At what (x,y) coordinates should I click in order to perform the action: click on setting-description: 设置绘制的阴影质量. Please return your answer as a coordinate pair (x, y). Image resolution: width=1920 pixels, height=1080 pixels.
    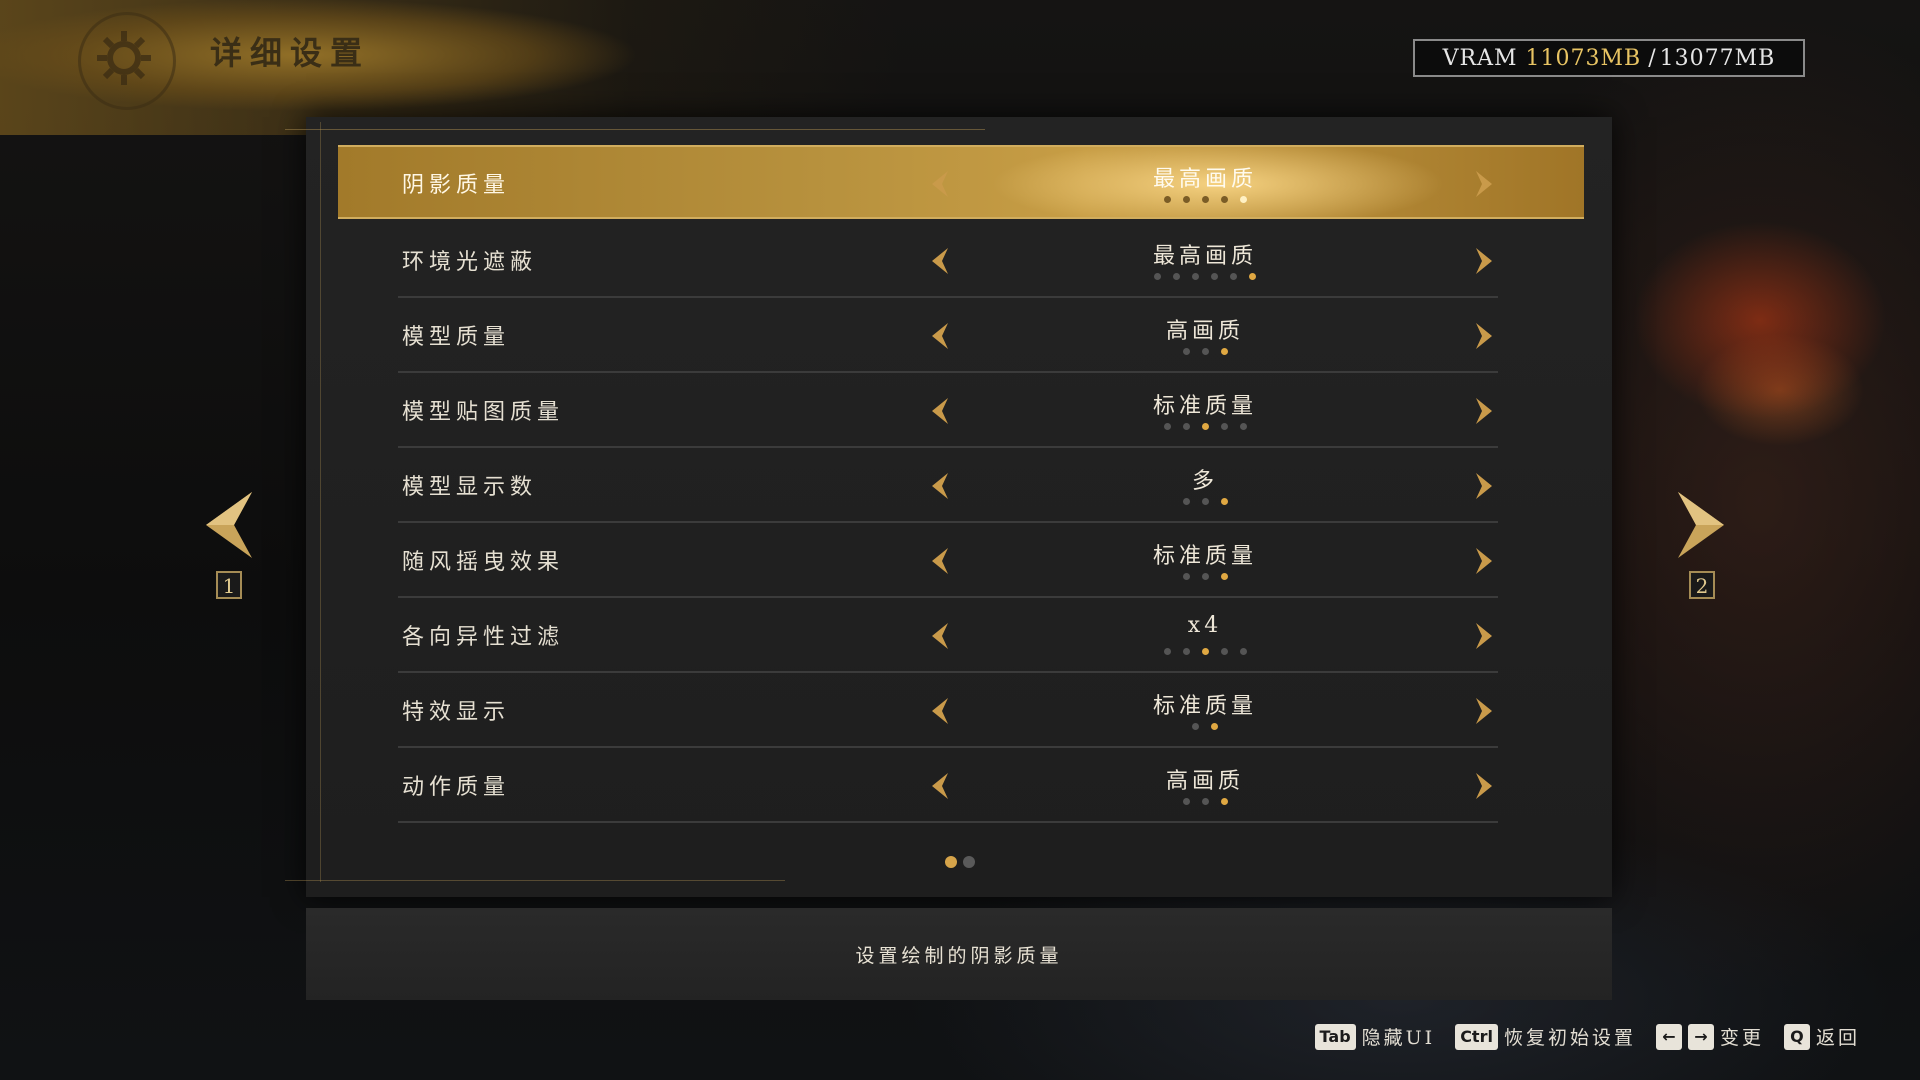
    Looking at the image, I should click on (959, 954).